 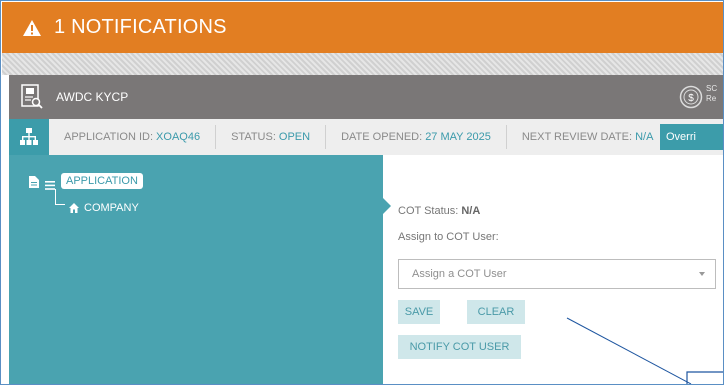 I want to click on date-opened: DATE OPENED: 27 MAY 2025, so click(x=416, y=137).